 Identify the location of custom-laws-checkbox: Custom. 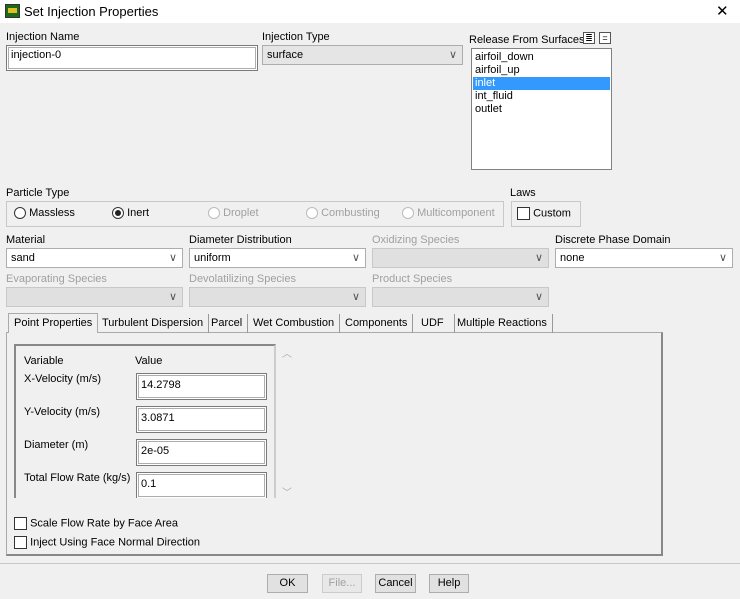
(544, 213).